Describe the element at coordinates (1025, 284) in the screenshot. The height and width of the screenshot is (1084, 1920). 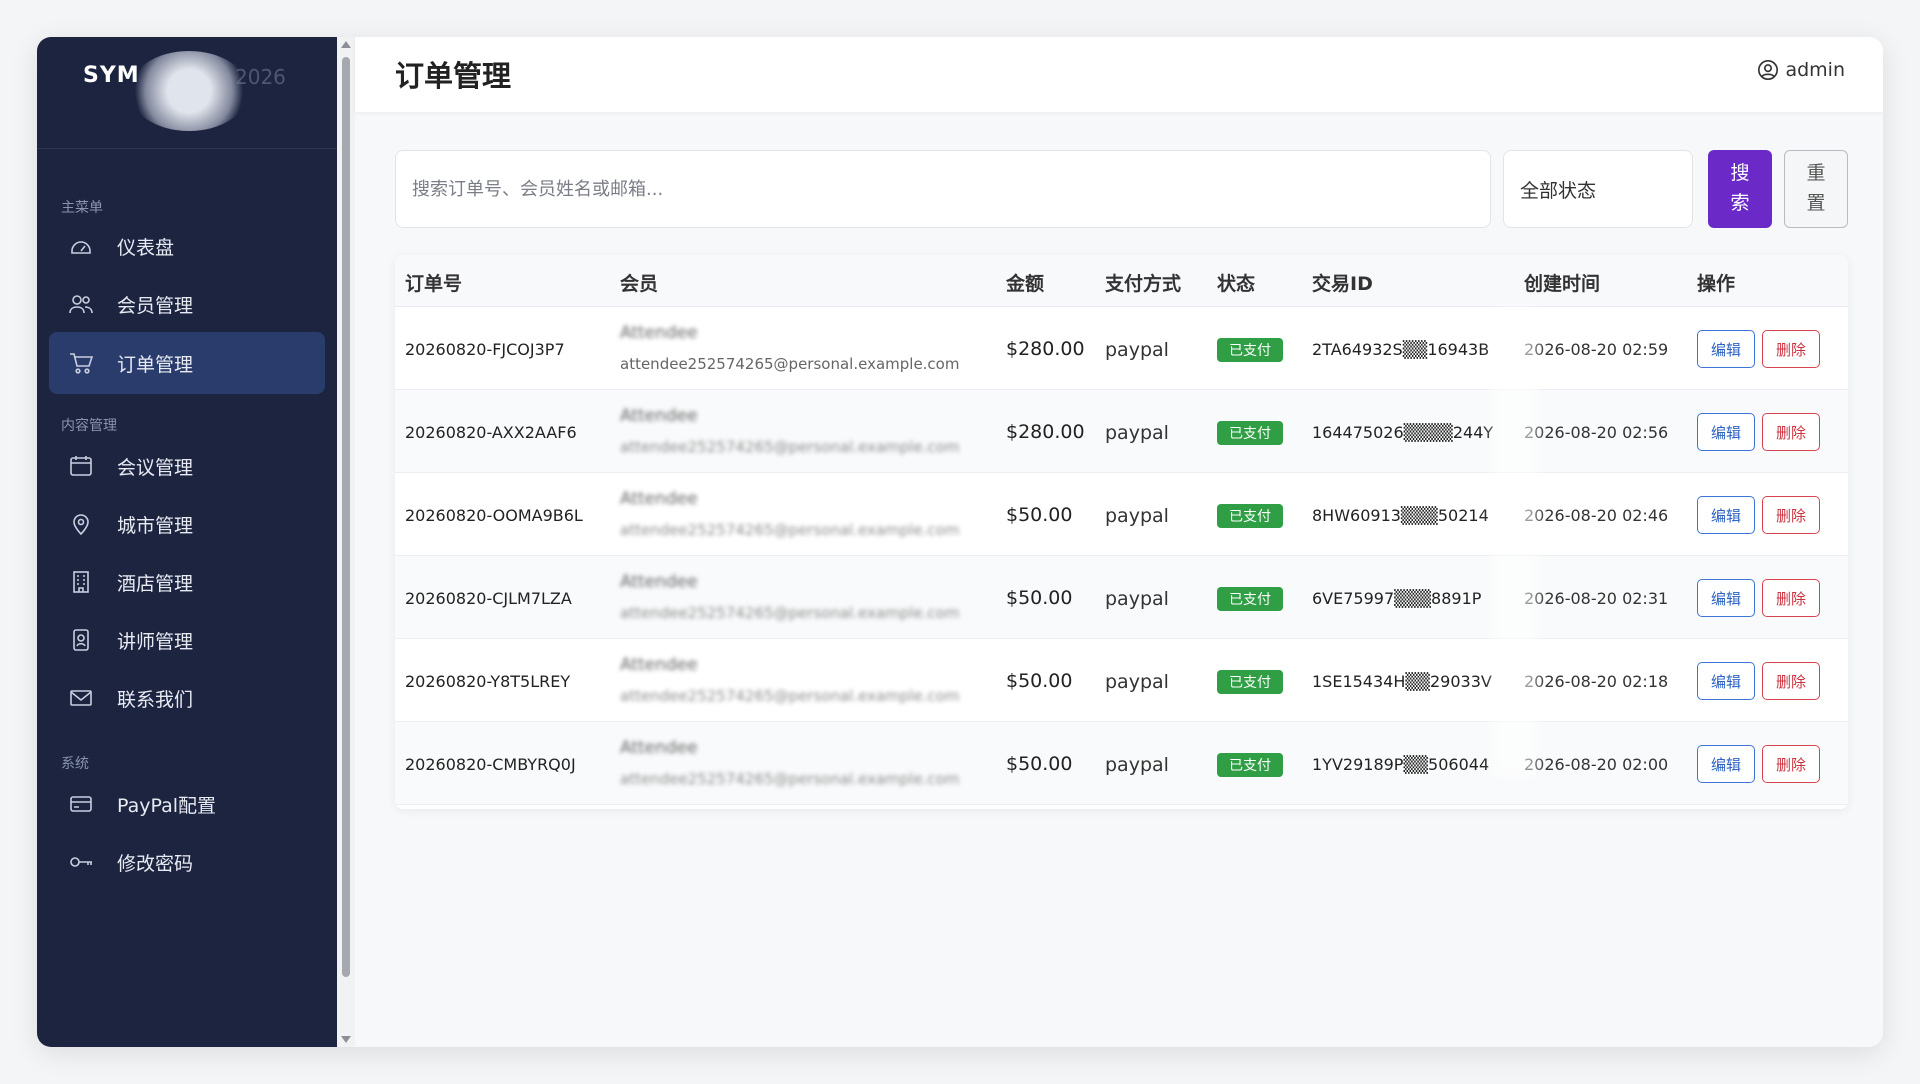
I see `col-amount: 金额` at that location.